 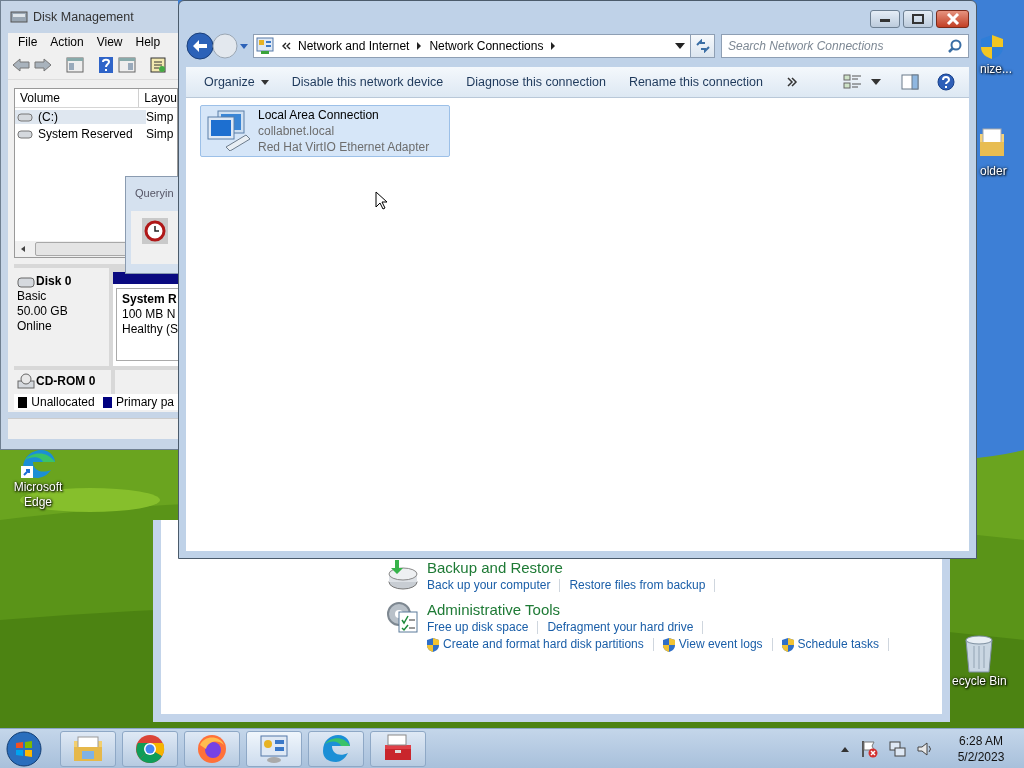 I want to click on clock-time: 6:28 AM, so click(x=981, y=740).